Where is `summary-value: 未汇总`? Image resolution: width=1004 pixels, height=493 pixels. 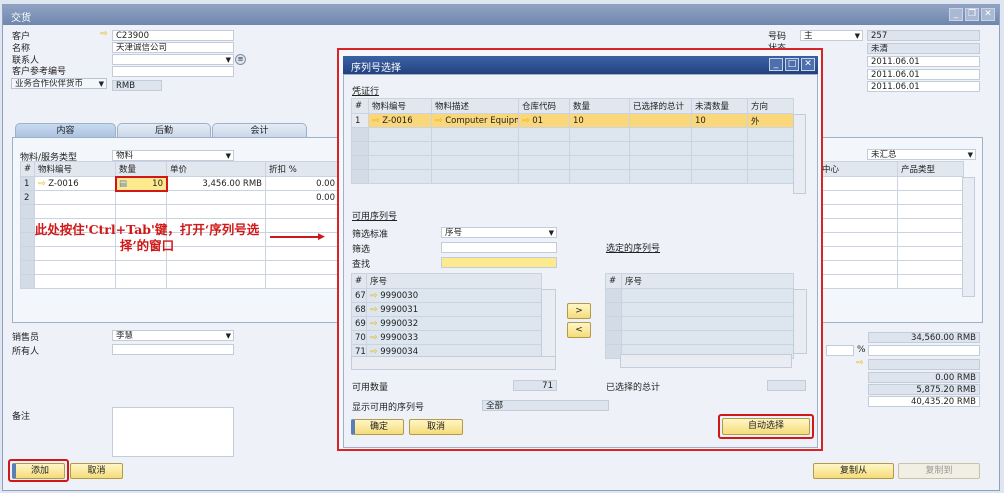
summary-value: 未汇总 is located at coordinates (884, 155).